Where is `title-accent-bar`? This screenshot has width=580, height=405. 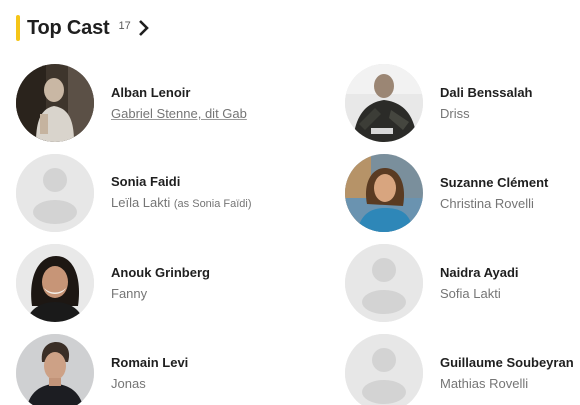
title-accent-bar is located at coordinates (18, 28).